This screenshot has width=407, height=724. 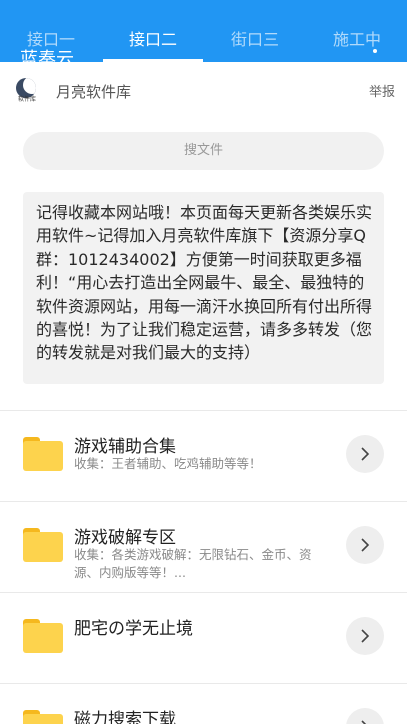 What do you see at coordinates (203, 637) in the screenshot?
I see `list-item: 肥宅の学无止境` at bounding box center [203, 637].